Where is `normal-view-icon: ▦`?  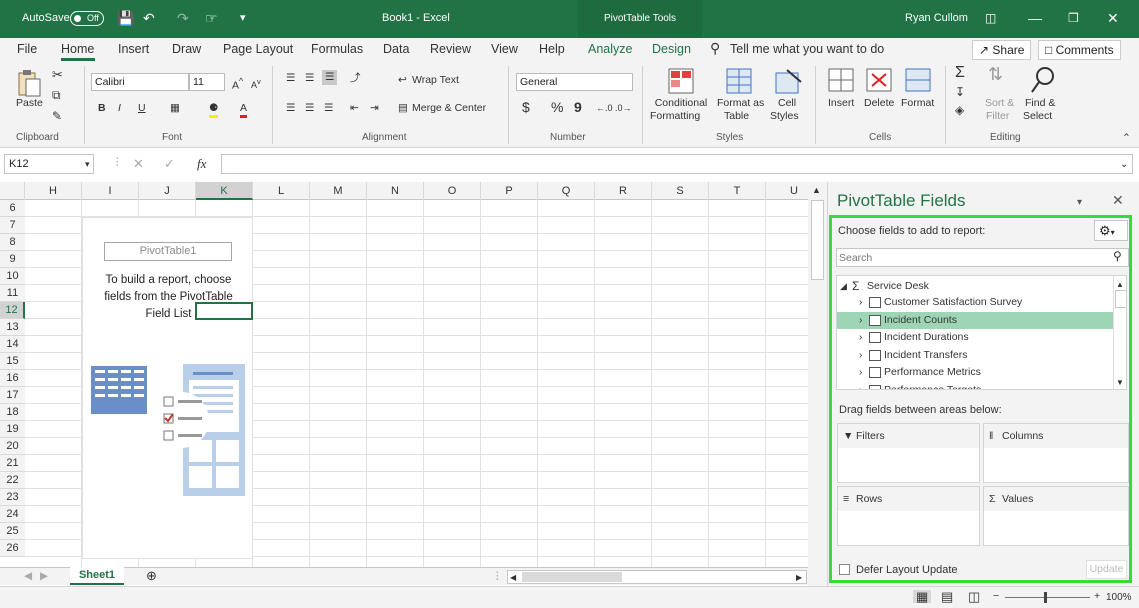 normal-view-icon: ▦ is located at coordinates (922, 596).